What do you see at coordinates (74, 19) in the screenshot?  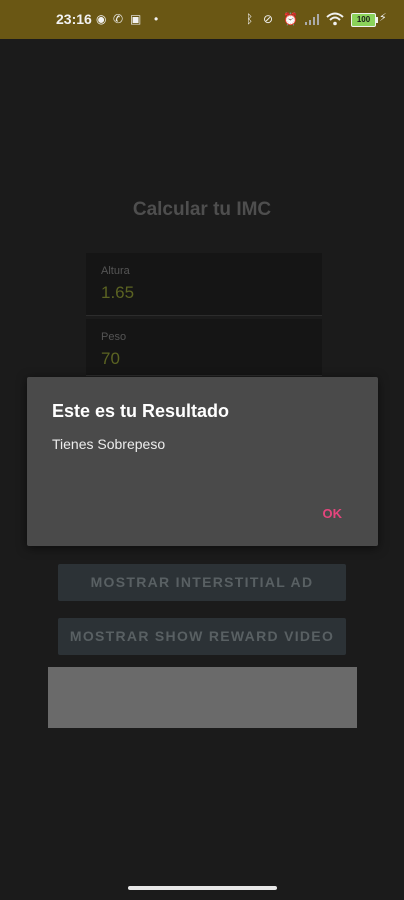 I see `status-time: 23:16` at bounding box center [74, 19].